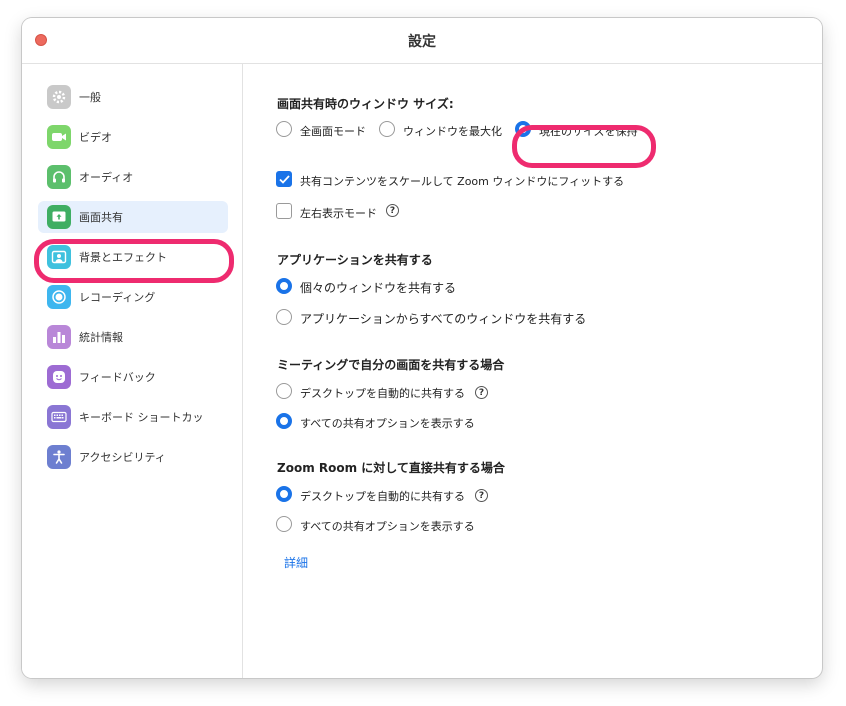 Image resolution: width=846 pixels, height=706 pixels. What do you see at coordinates (382, 496) in the screenshot?
I see `option-label-room-auto-share-desktop: デスクトップを自動的に共有する` at bounding box center [382, 496].